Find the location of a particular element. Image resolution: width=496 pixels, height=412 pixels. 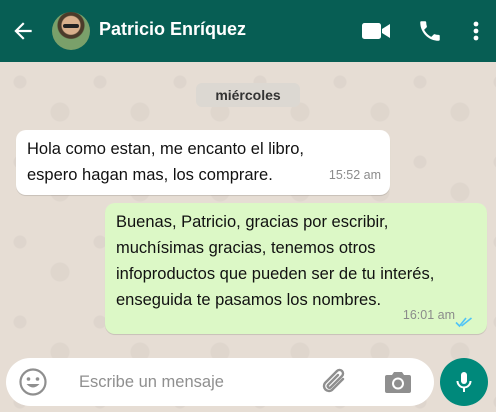

phone-icon is located at coordinates (430, 31).